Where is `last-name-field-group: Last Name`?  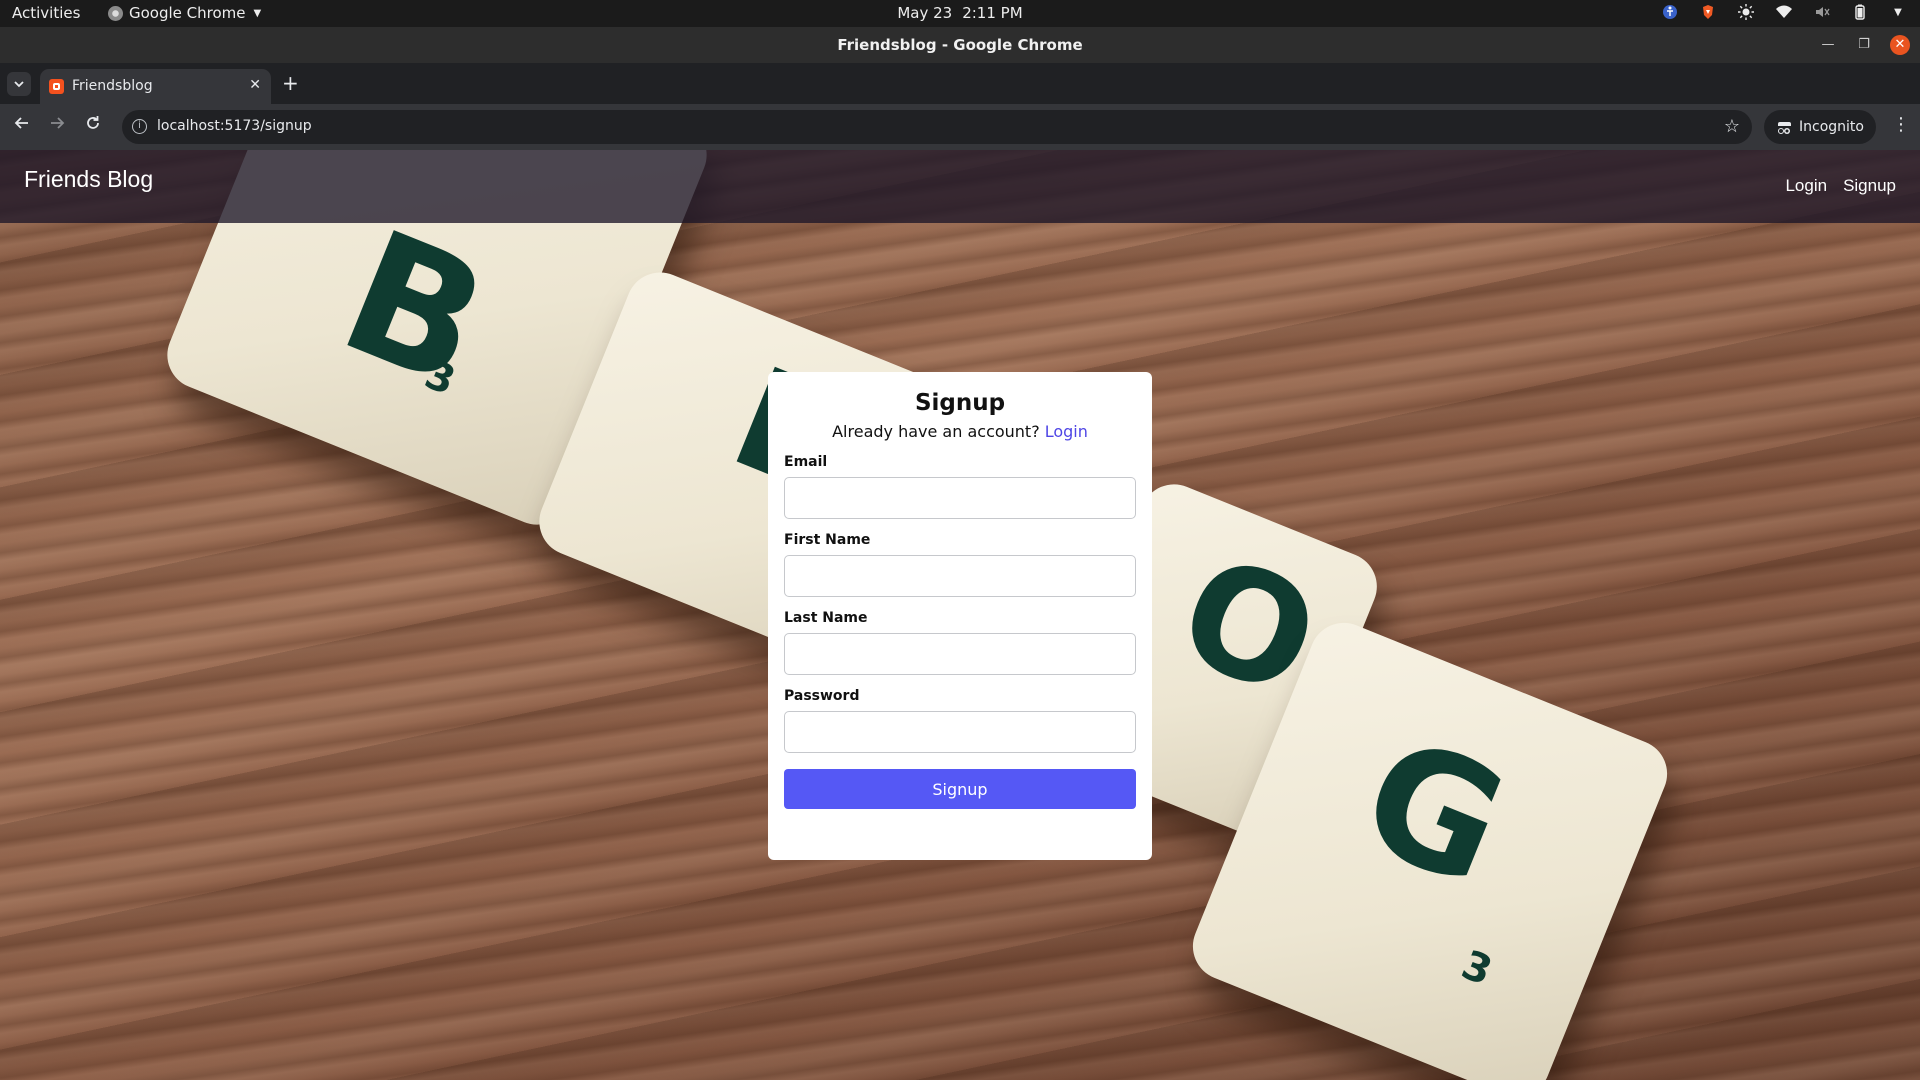 last-name-field-group: Last Name is located at coordinates (960, 642).